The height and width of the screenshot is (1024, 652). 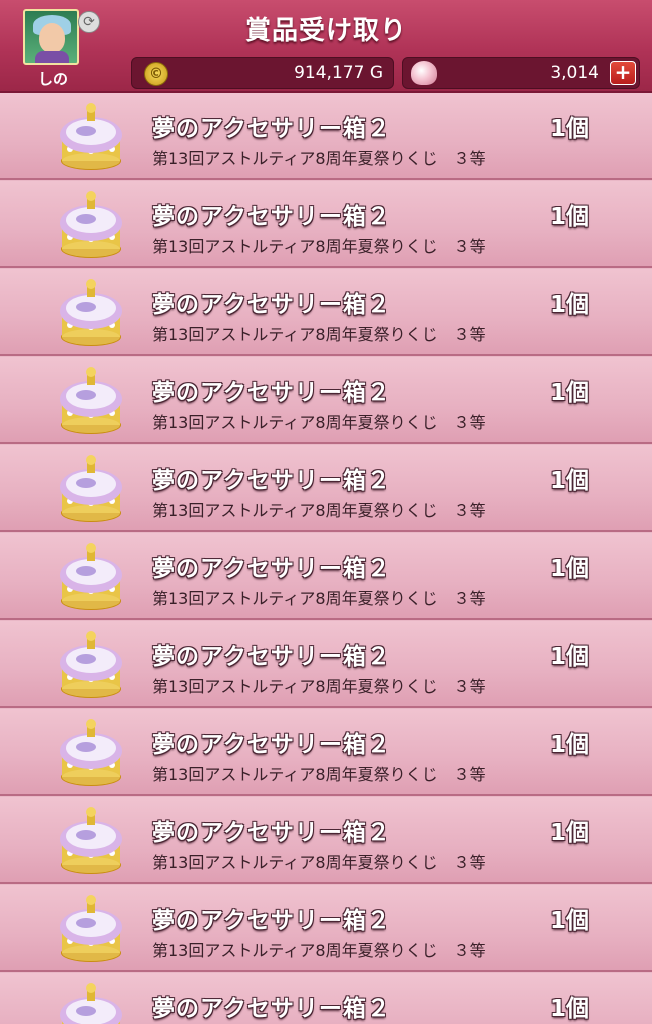 What do you see at coordinates (424, 73) in the screenshot?
I see `gem-icon` at bounding box center [424, 73].